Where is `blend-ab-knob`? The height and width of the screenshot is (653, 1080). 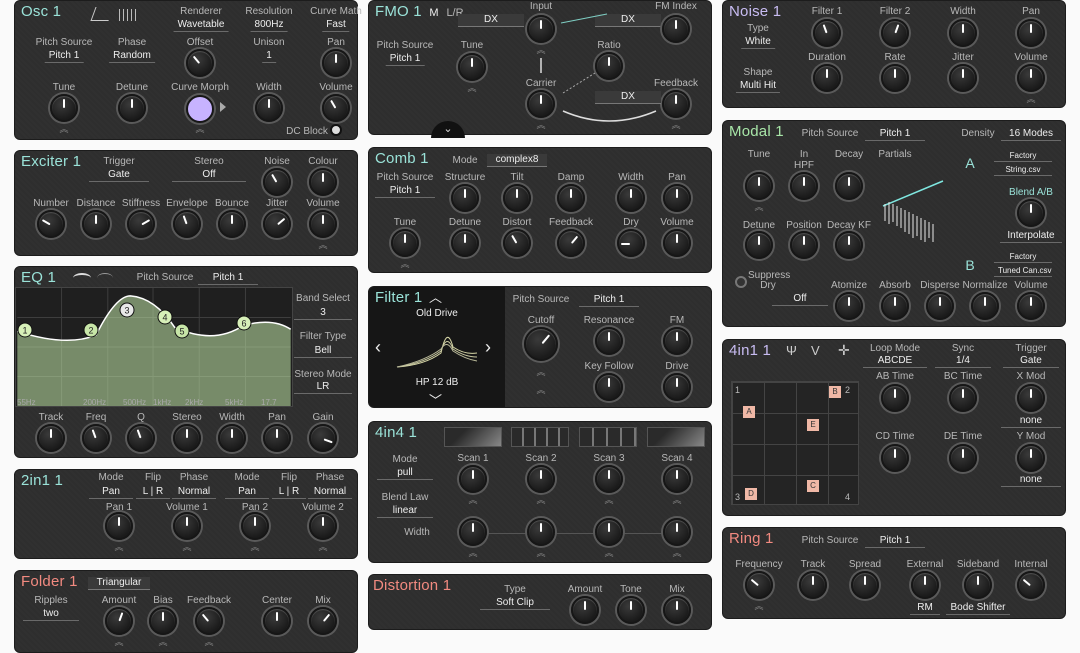
blend-ab-knob is located at coordinates (1031, 213).